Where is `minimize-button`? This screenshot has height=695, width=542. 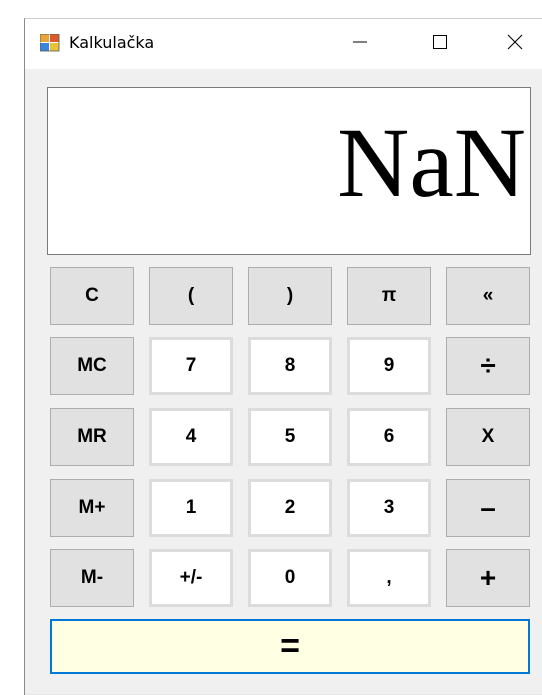 minimize-button is located at coordinates (360, 44).